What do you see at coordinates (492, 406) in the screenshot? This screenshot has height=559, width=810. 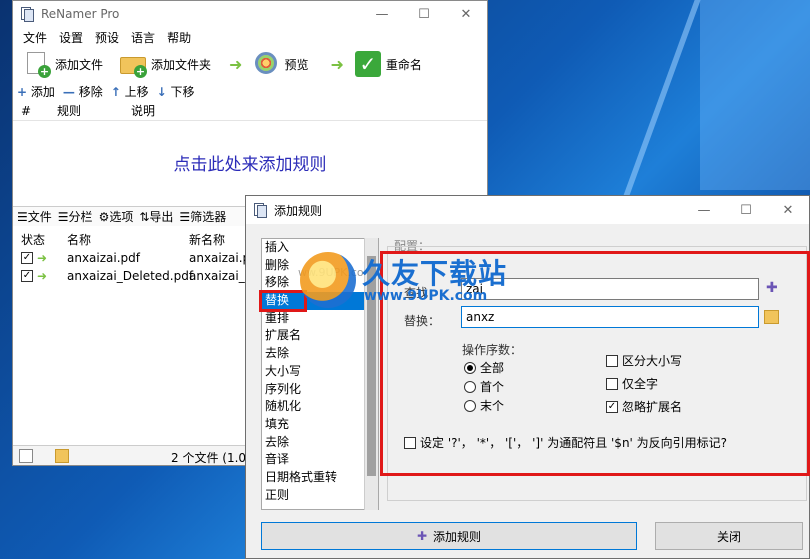 I see `radio-last-label: 末个` at bounding box center [492, 406].